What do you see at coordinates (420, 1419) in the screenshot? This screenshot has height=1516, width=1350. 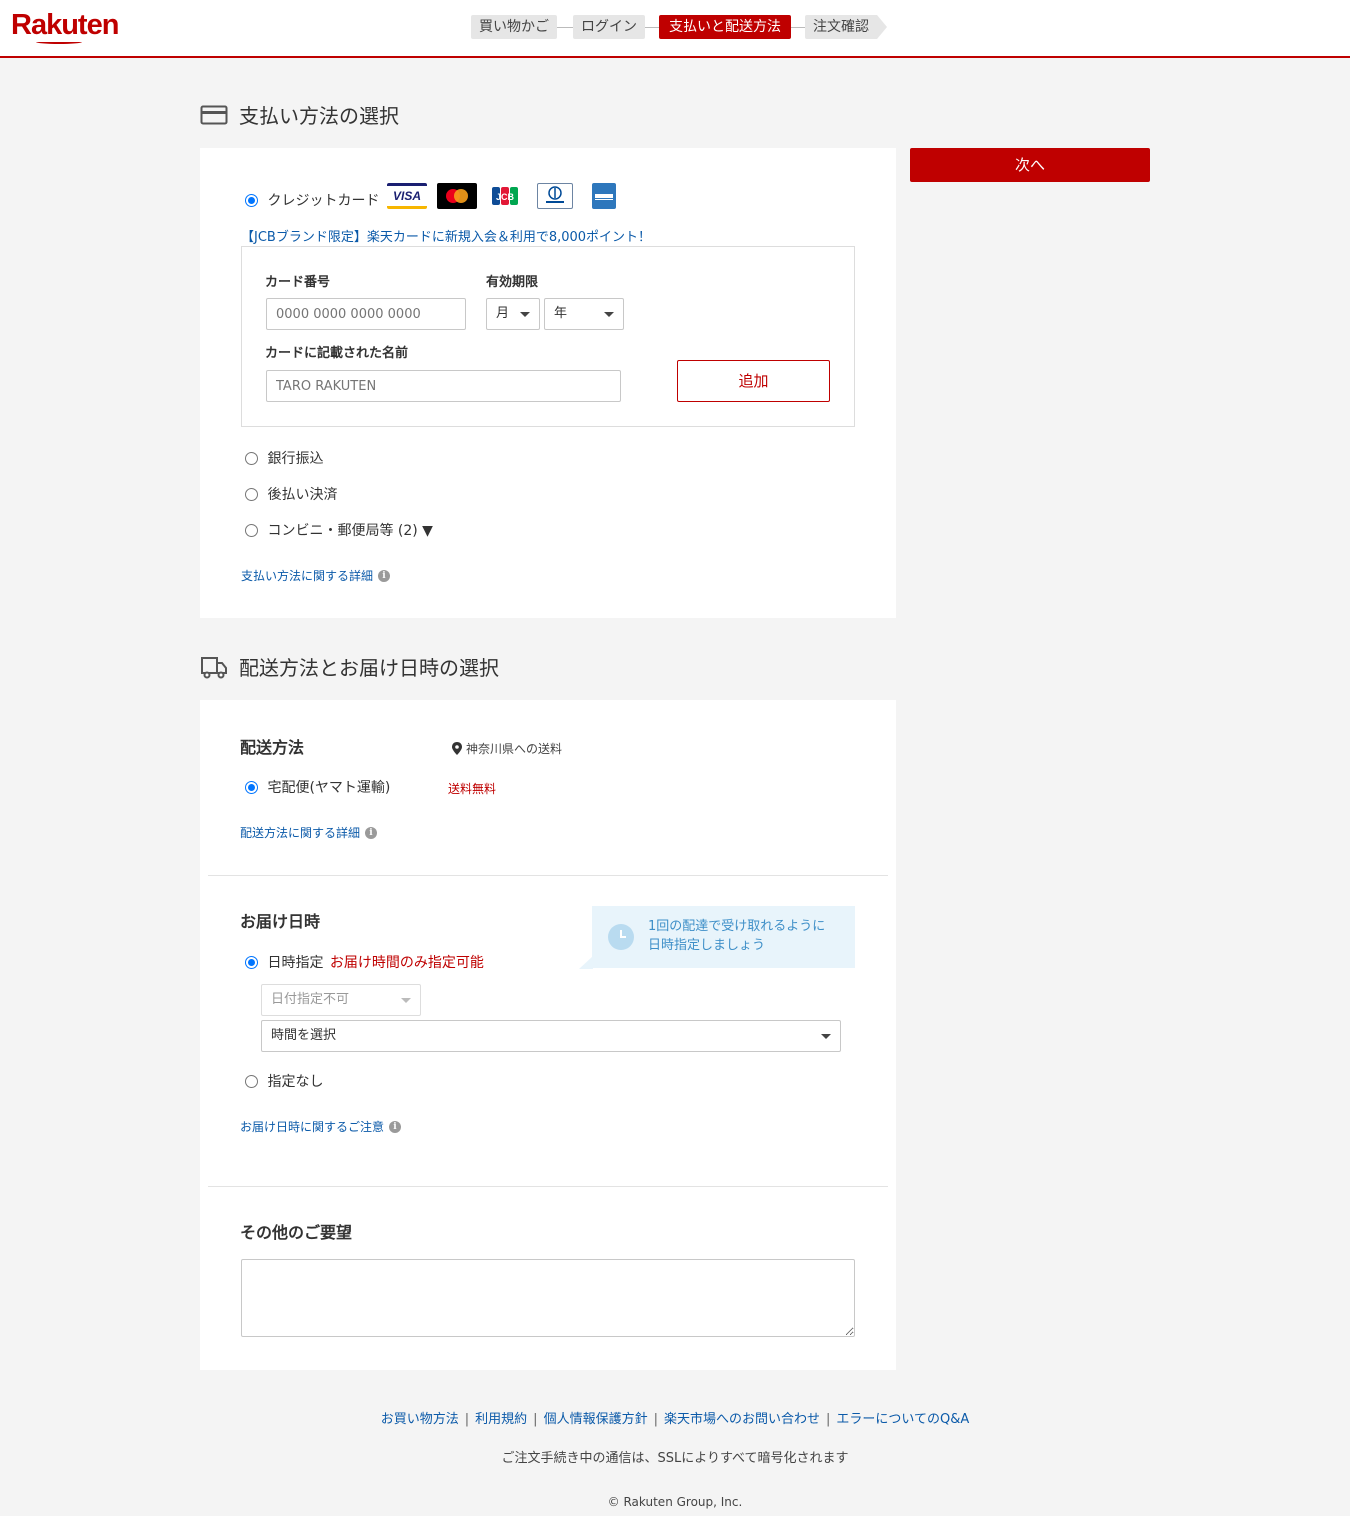 I see `footer-link-how-to-shop: お買い物方法` at bounding box center [420, 1419].